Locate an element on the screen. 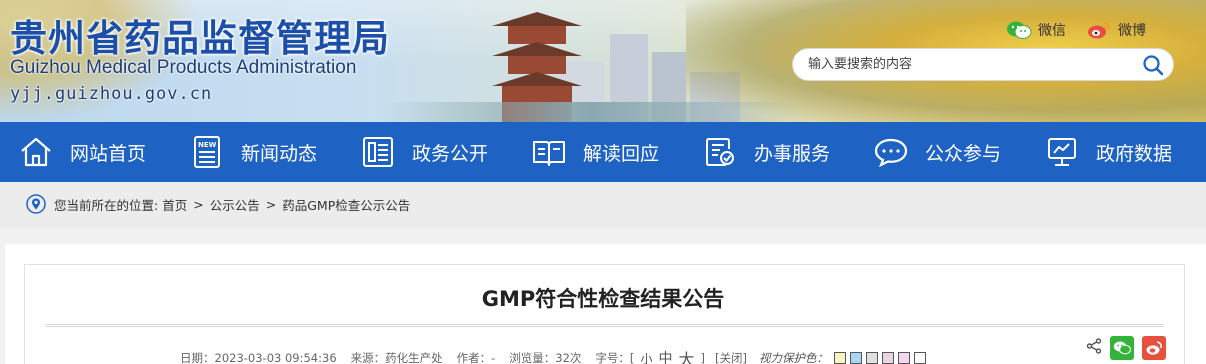 The height and width of the screenshot is (364, 1206). nav-item-participation: 公众参与 is located at coordinates (940, 152).